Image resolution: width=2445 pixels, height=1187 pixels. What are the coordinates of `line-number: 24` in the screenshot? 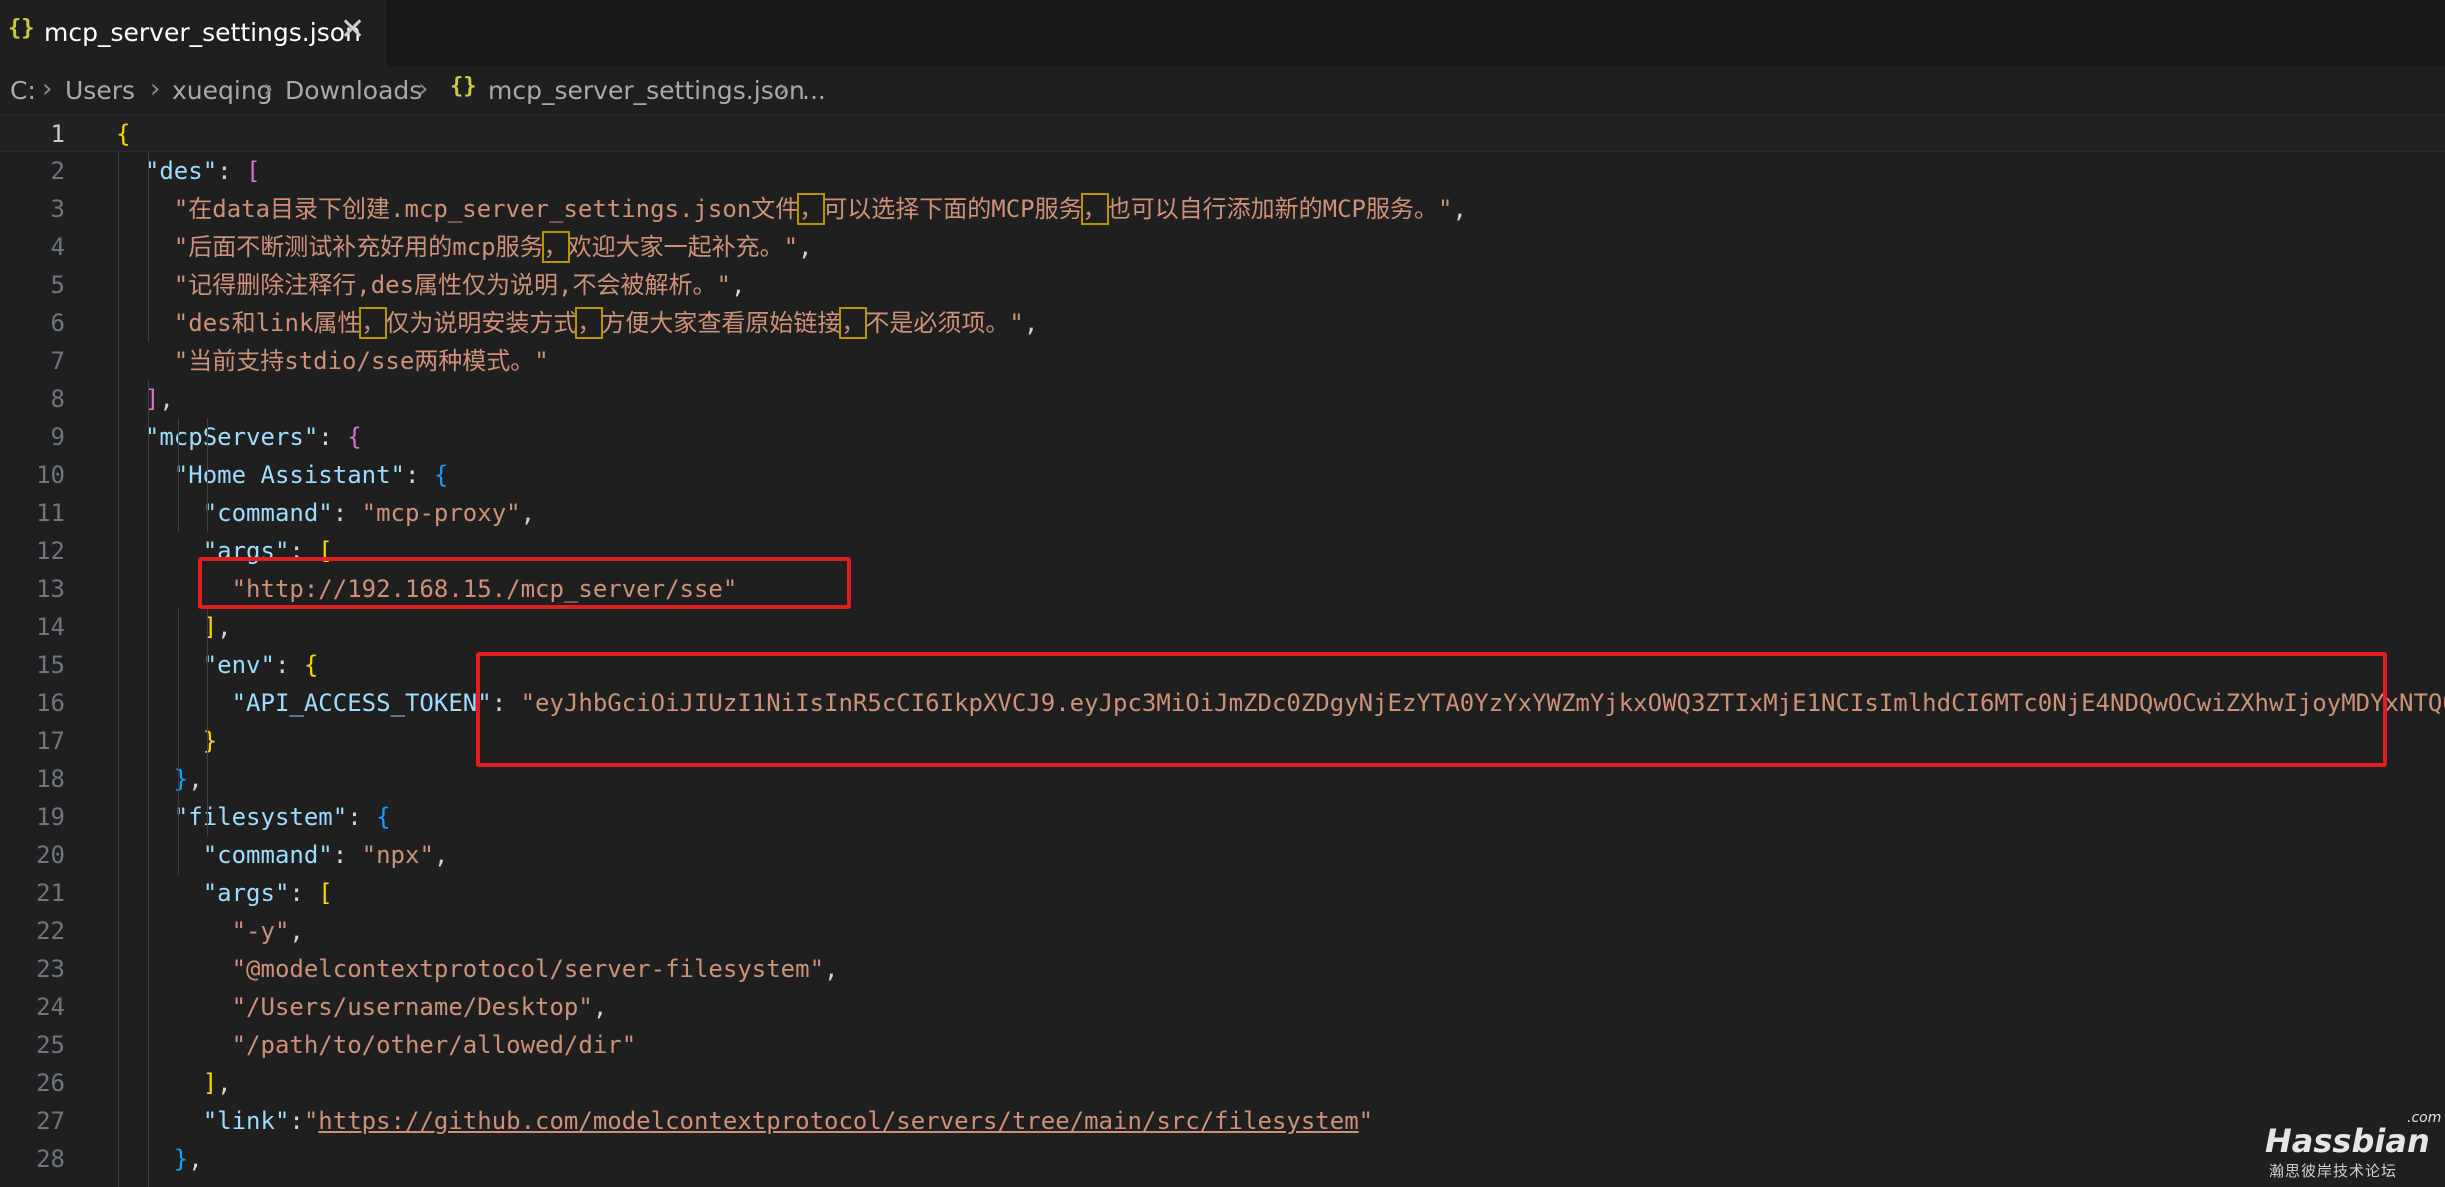 It's located at (50, 1007).